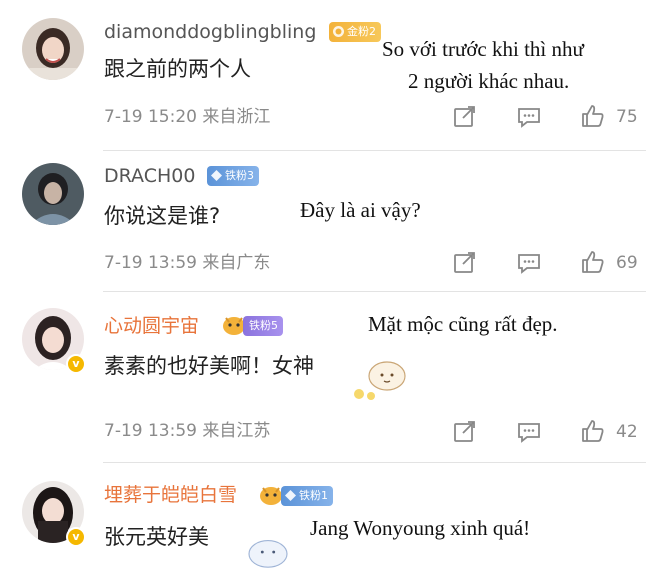  Describe the element at coordinates (177, 69) in the screenshot. I see `comment-text: 跟之前的两个人` at that location.